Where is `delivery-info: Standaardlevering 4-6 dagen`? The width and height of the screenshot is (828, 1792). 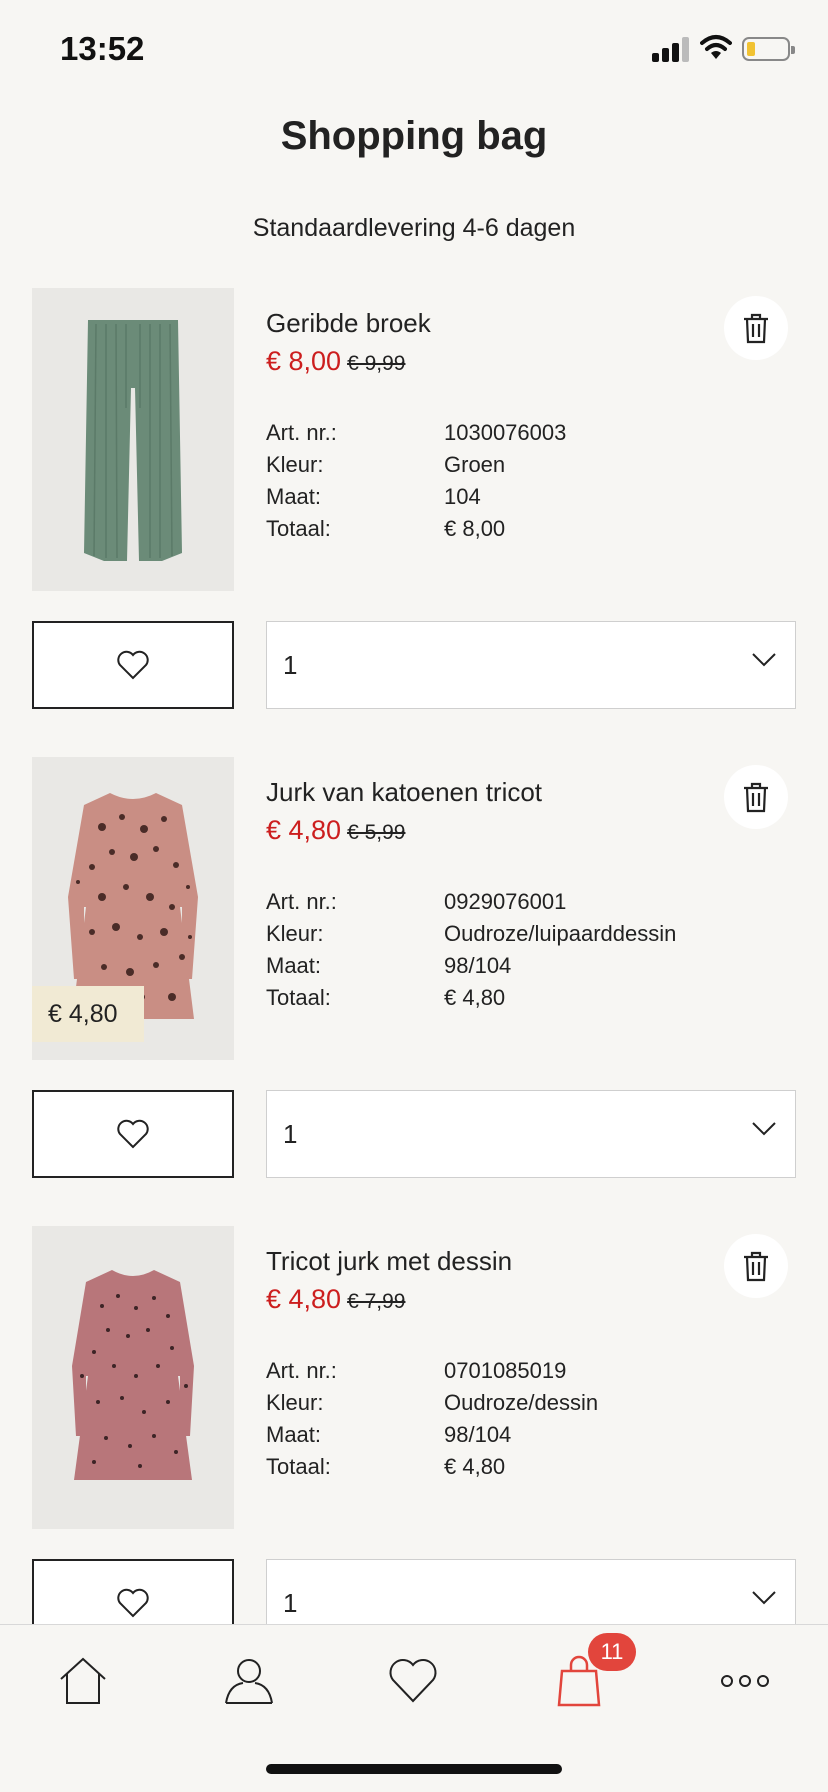 delivery-info: Standaardlevering 4-6 dagen is located at coordinates (414, 228).